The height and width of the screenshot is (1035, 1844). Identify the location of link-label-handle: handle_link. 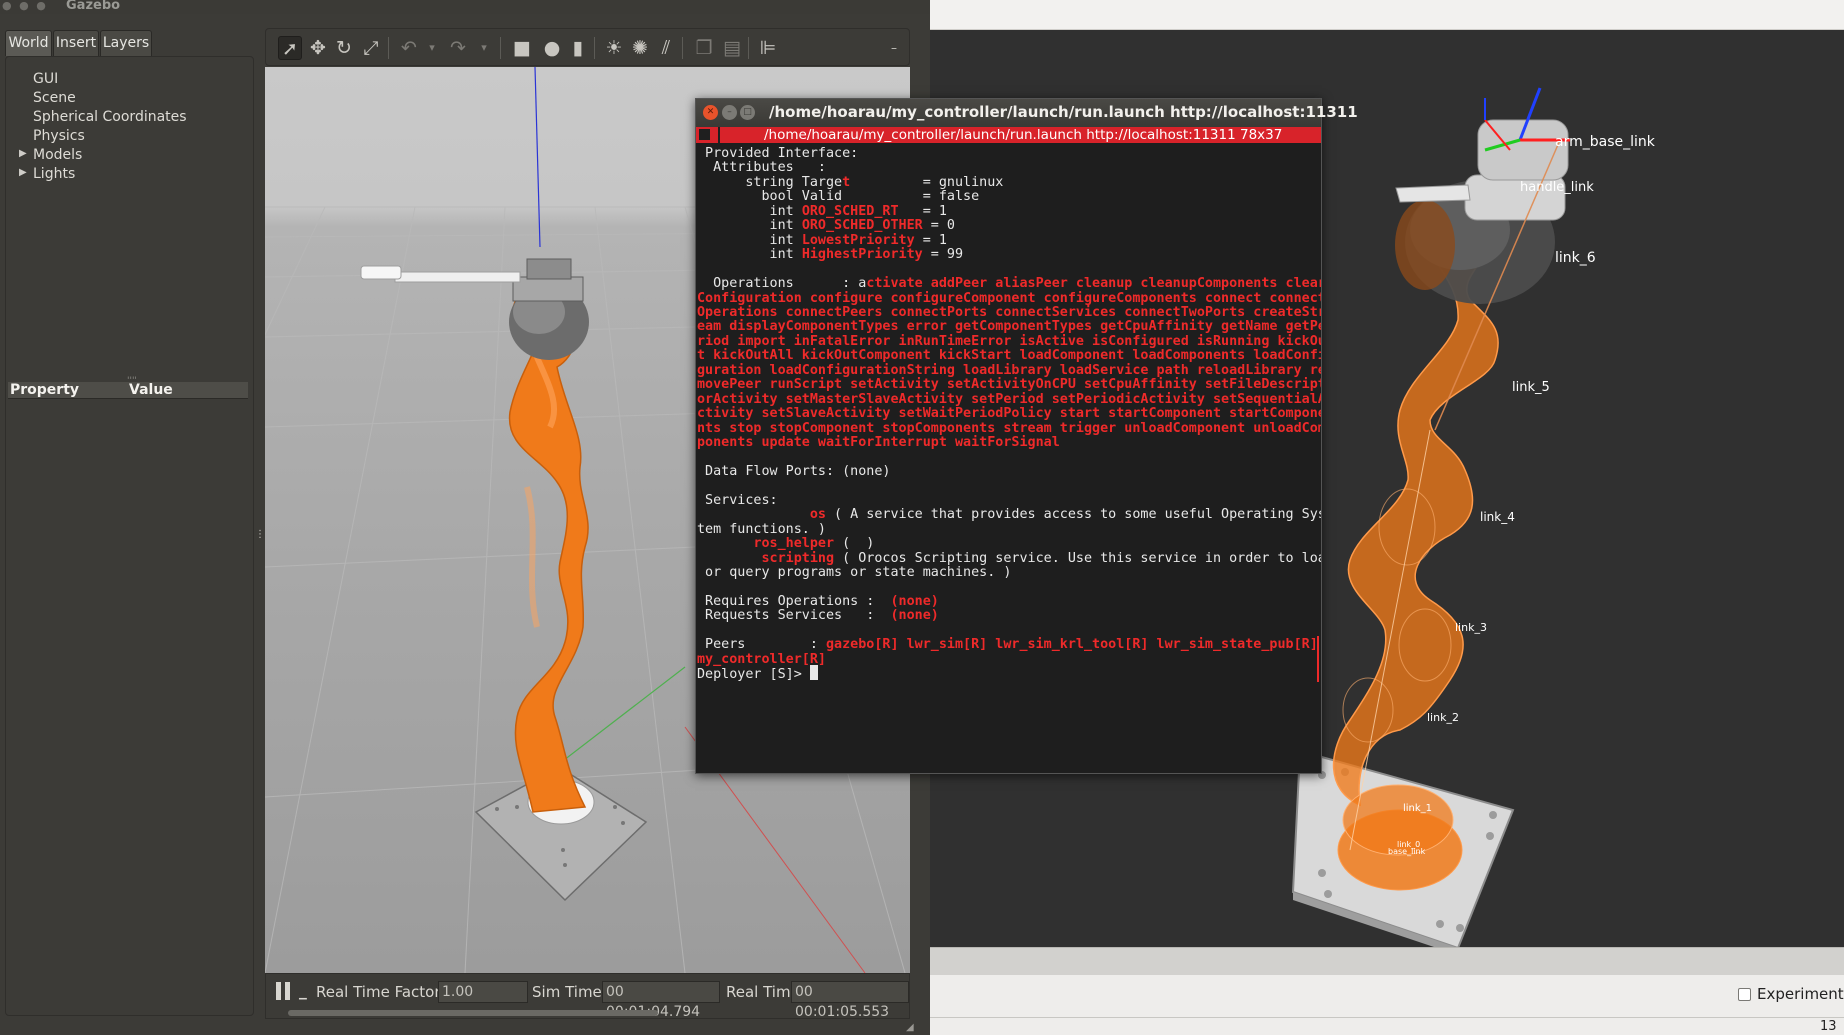
(1557, 187).